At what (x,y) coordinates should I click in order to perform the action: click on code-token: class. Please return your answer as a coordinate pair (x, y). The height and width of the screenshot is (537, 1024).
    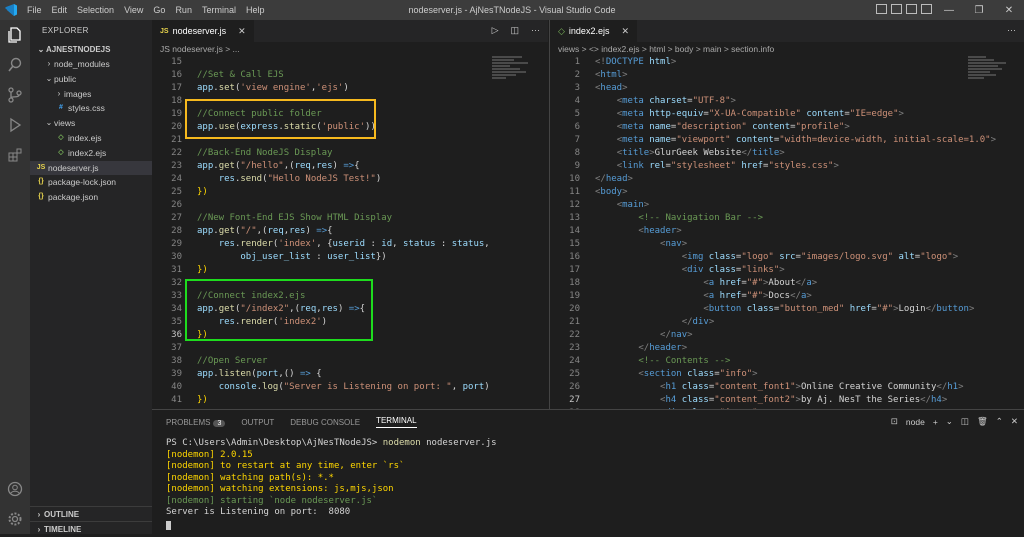
    Looking at the image, I should click on (698, 374).